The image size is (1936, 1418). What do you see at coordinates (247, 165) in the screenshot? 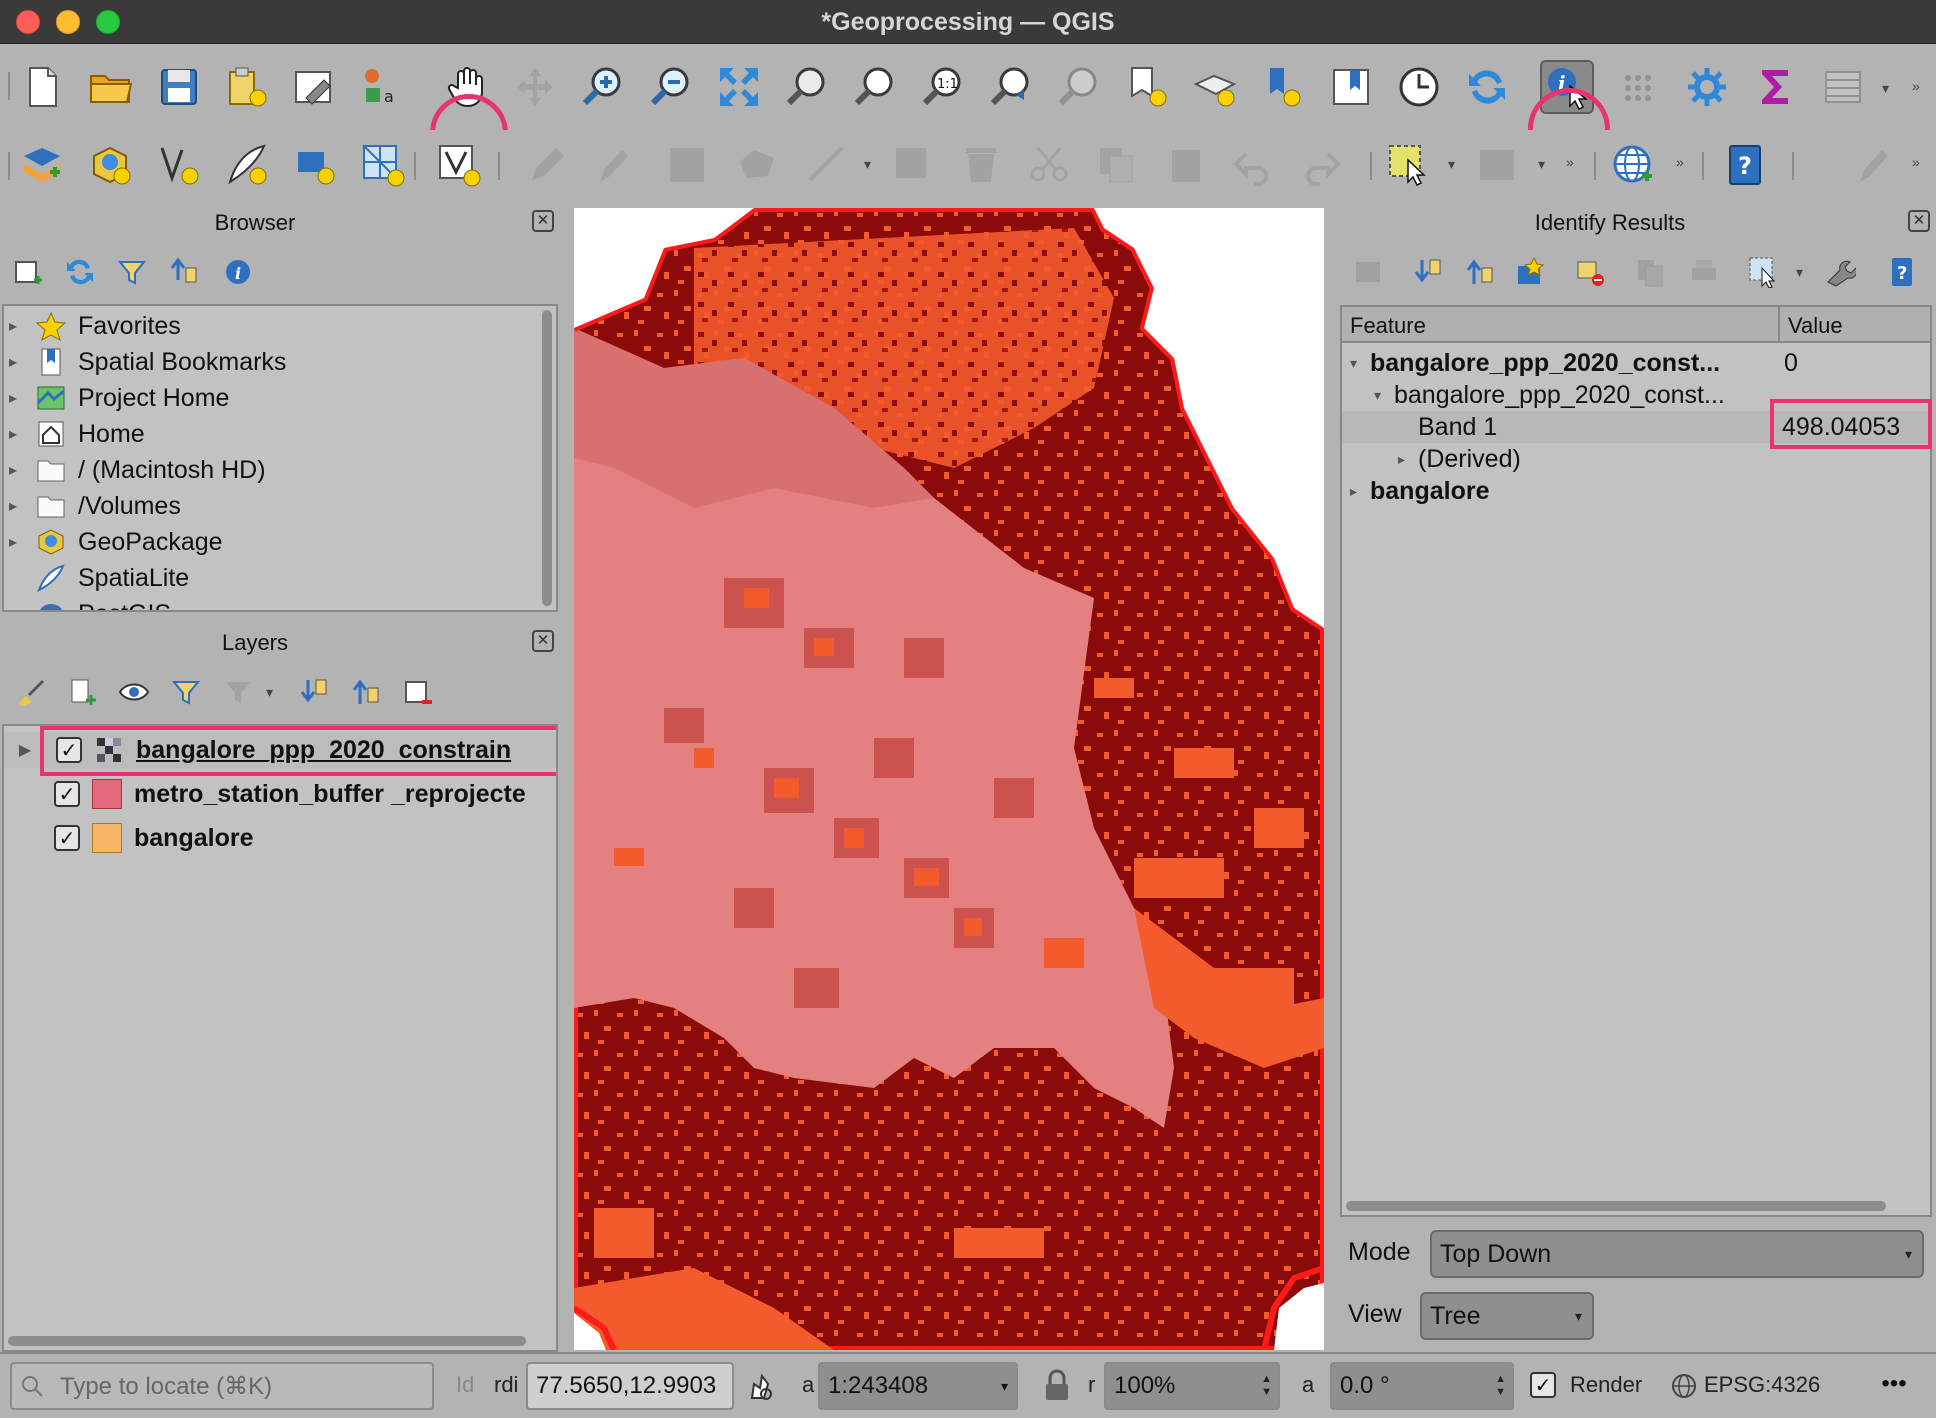
I see `new-spatialite-layer-button` at bounding box center [247, 165].